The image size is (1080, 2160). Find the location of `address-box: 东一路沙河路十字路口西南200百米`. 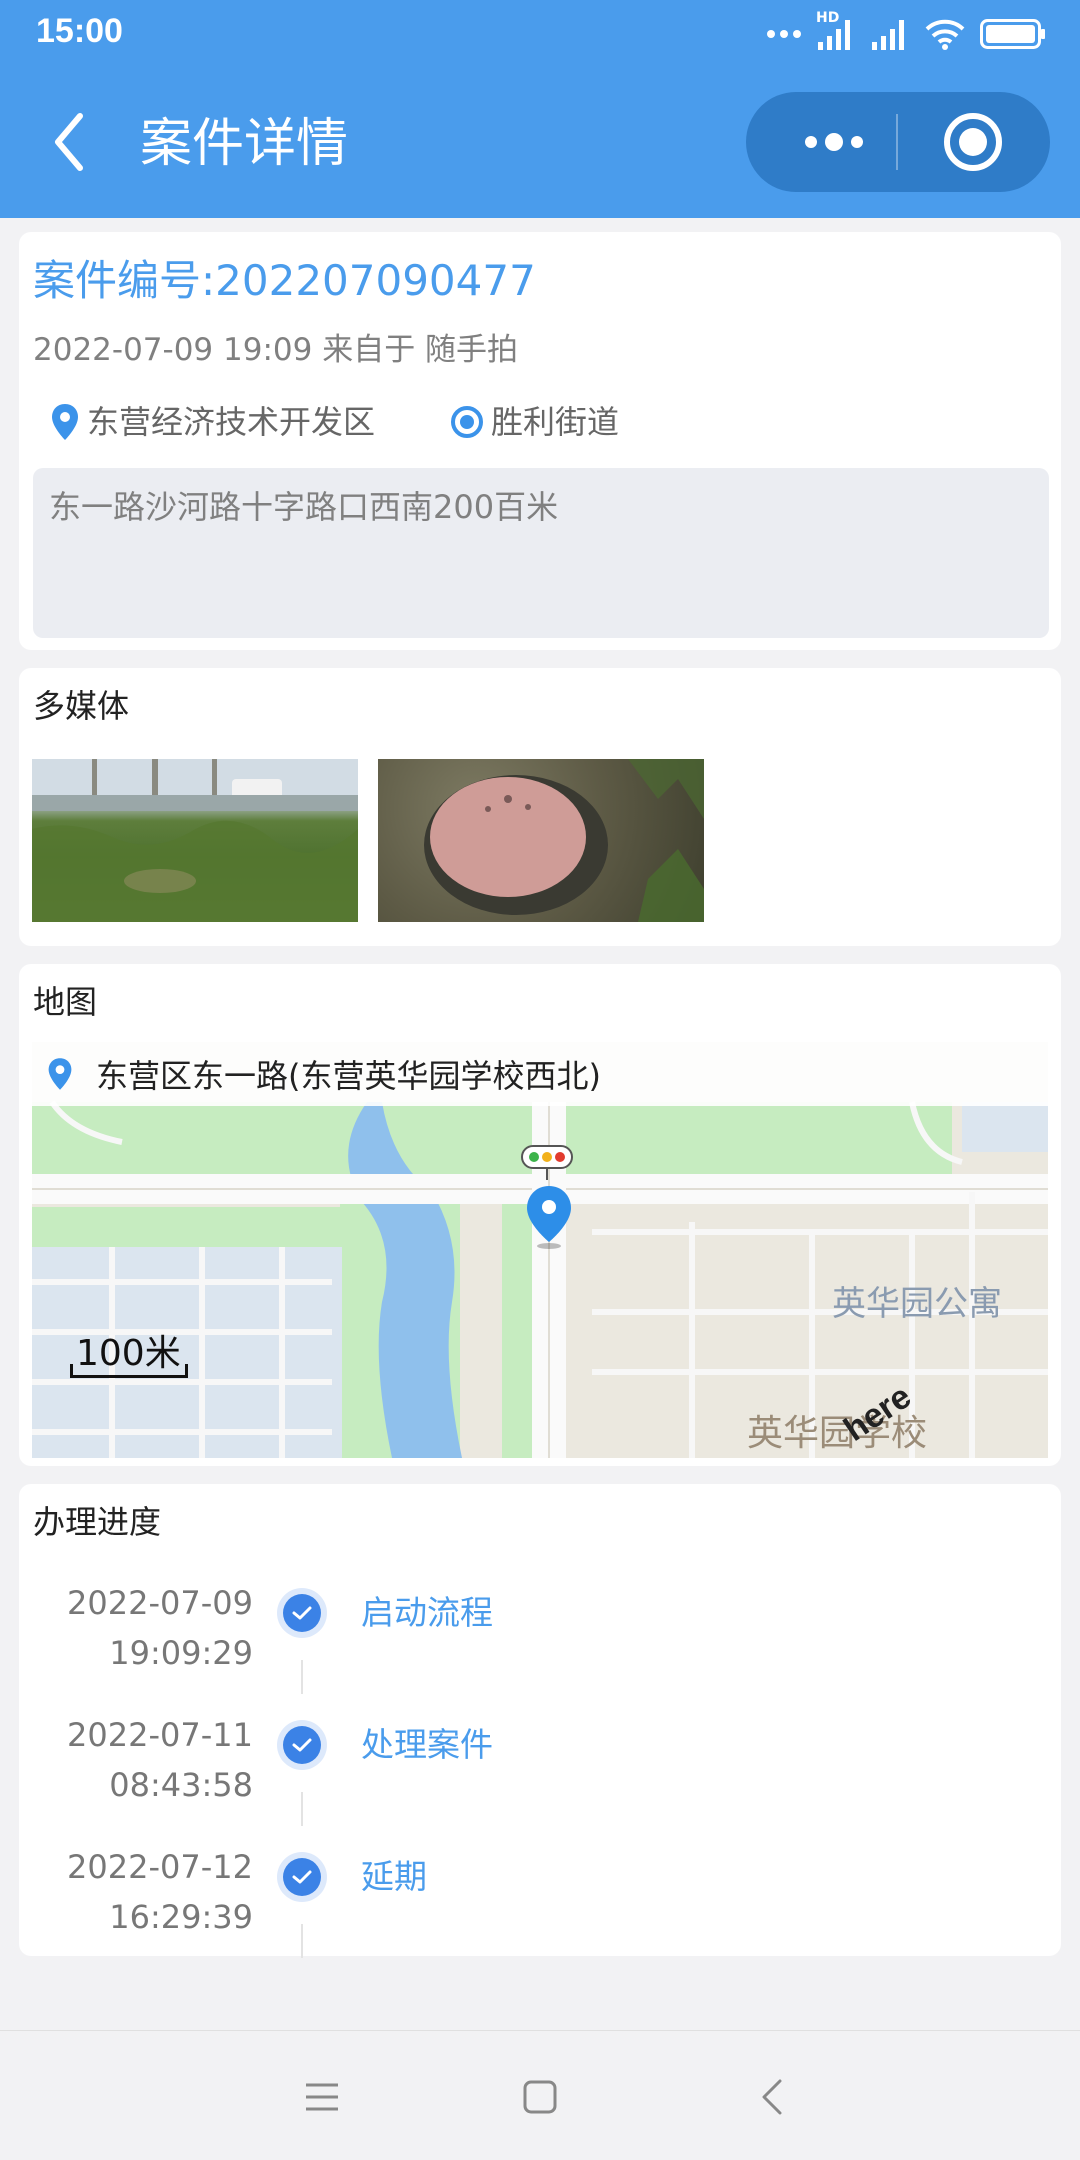

address-box: 东一路沙河路十字路口西南200百米 is located at coordinates (541, 553).